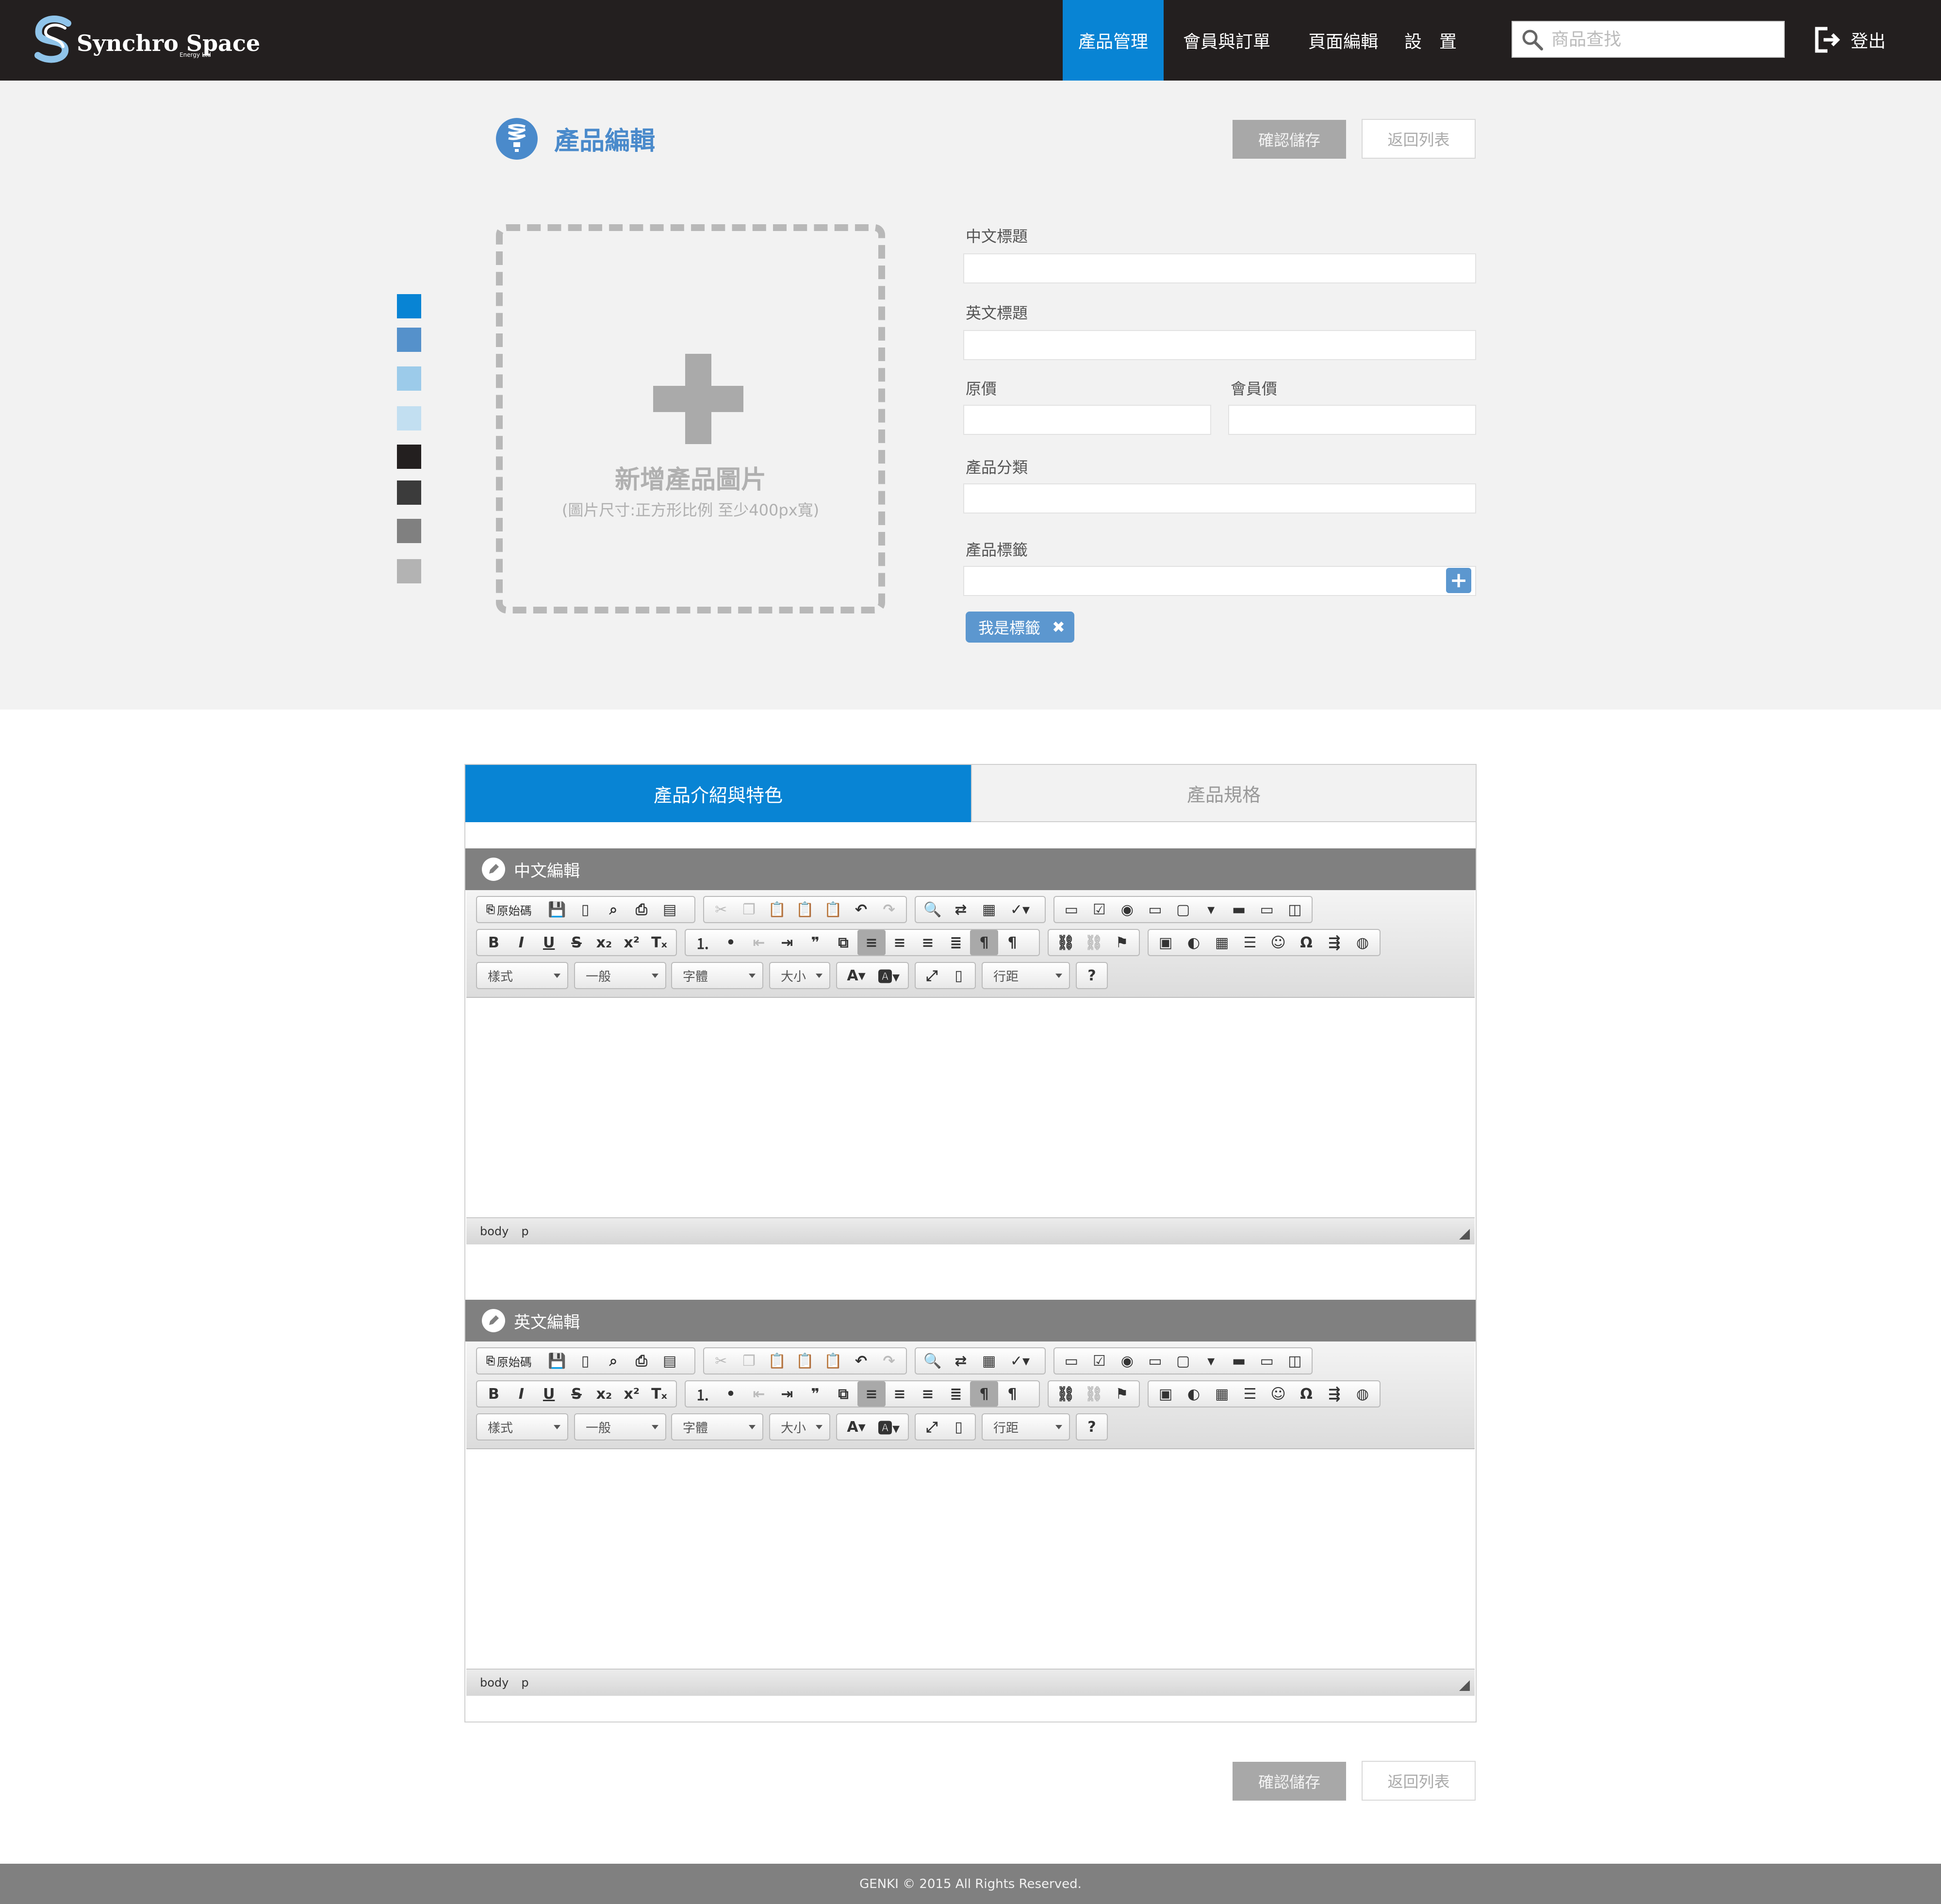  Describe the element at coordinates (1532, 40) in the screenshot. I see `search-icon` at that location.